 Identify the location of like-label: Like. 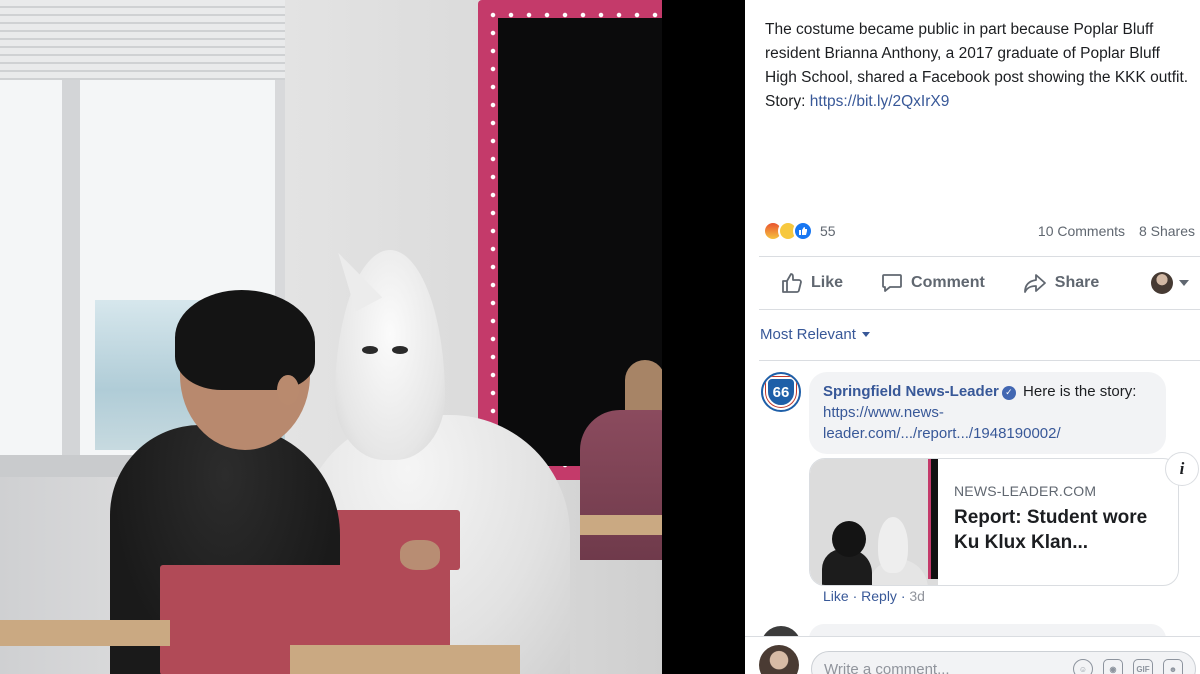
(827, 282).